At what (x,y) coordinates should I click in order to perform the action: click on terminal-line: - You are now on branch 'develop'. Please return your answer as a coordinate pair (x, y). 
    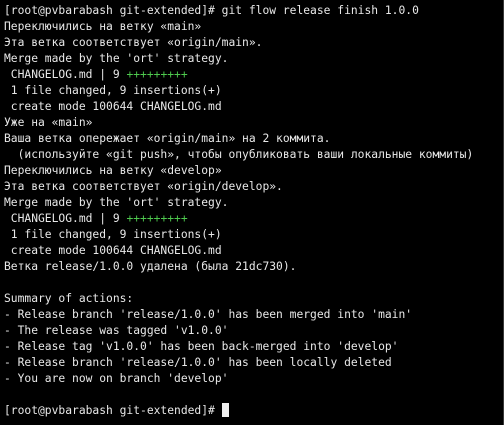
    Looking at the image, I should click on (253, 379).